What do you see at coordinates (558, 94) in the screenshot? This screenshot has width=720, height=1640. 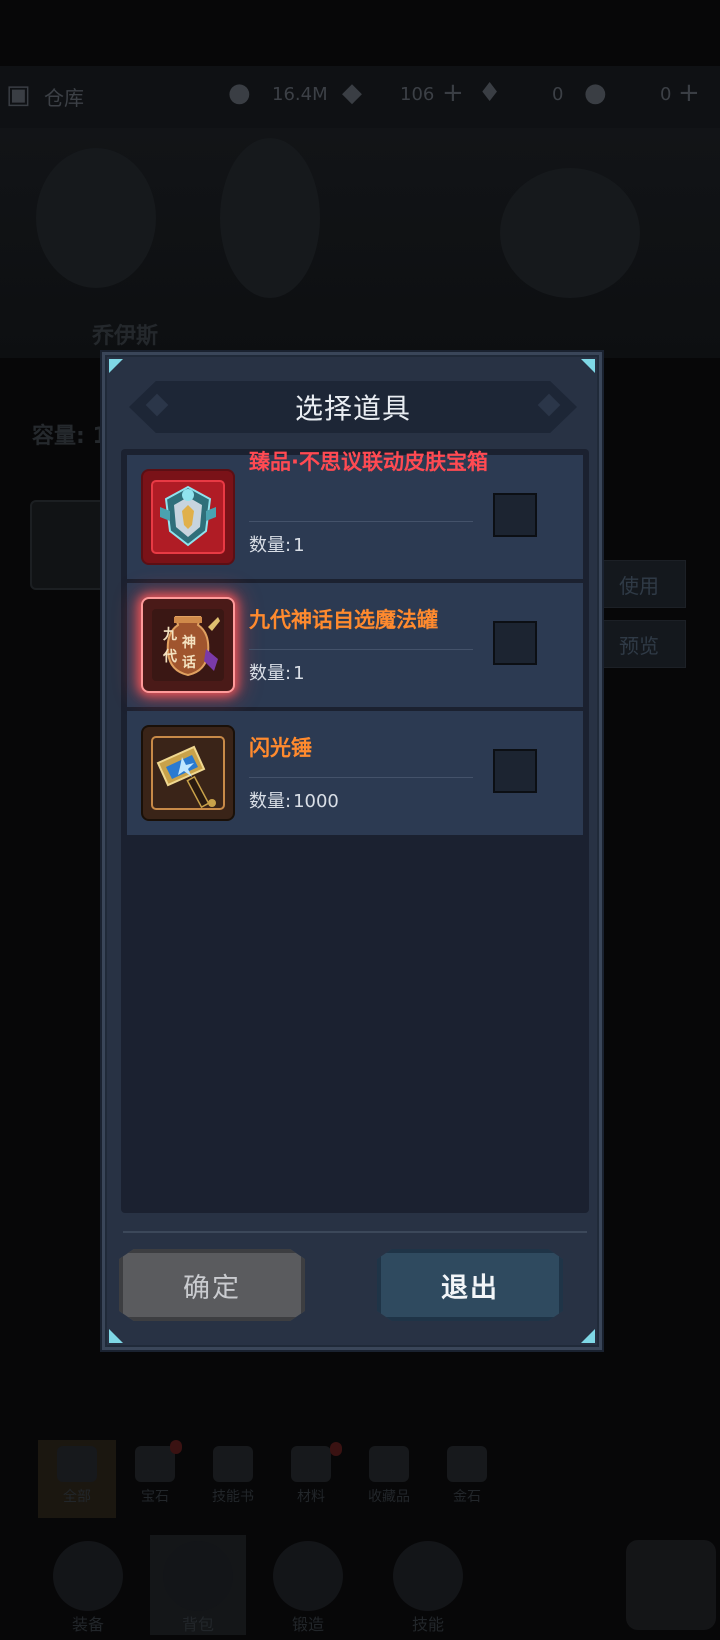 I see `resource3-amount: 0` at bounding box center [558, 94].